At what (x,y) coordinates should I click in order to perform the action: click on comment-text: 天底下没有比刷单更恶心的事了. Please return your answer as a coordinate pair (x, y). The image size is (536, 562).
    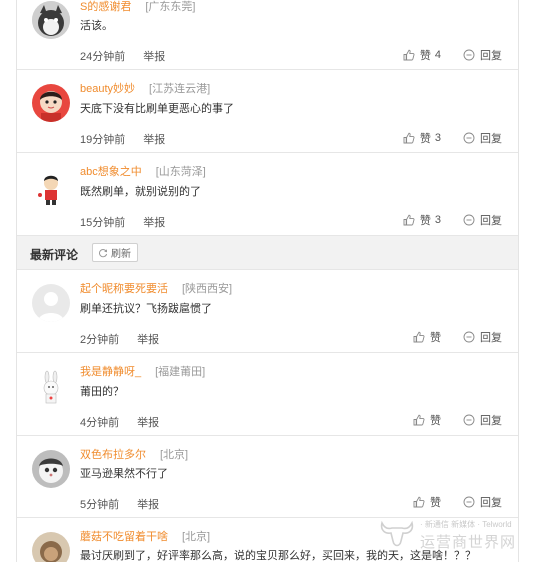
    Looking at the image, I should click on (157, 109).